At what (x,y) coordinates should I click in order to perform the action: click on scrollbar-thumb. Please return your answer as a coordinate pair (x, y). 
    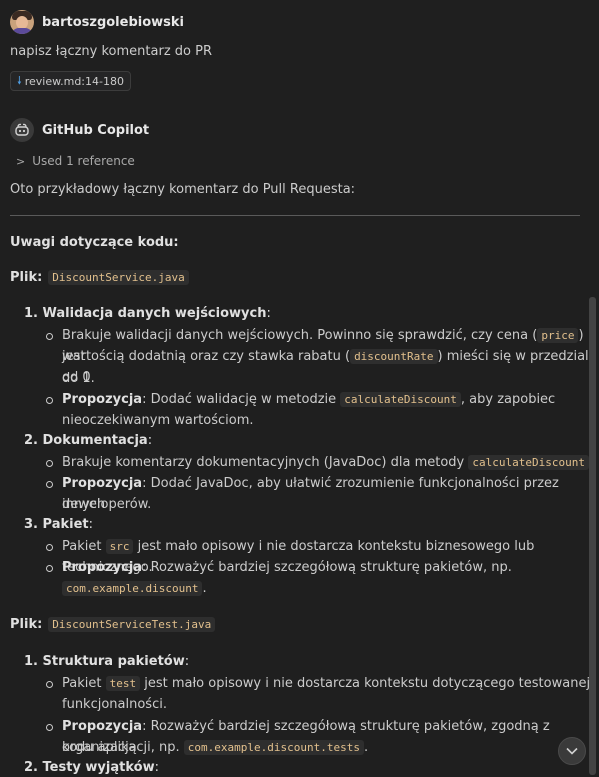
    Looking at the image, I should click on (592, 536).